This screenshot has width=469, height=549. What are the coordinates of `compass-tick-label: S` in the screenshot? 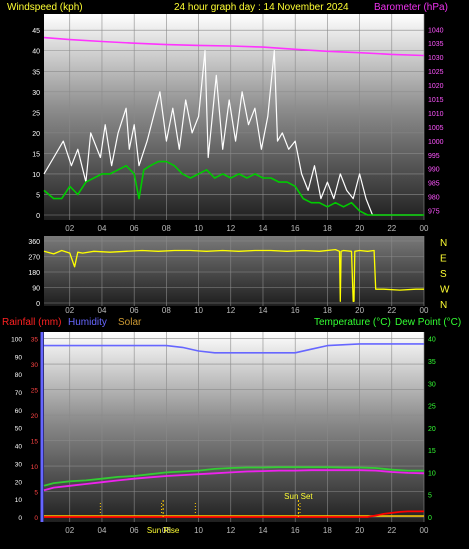 It's located at (443, 274).